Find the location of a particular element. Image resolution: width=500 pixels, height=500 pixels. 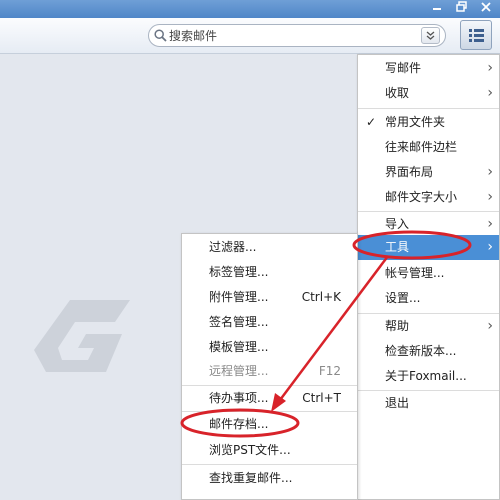

close-button is located at coordinates (486, 8).